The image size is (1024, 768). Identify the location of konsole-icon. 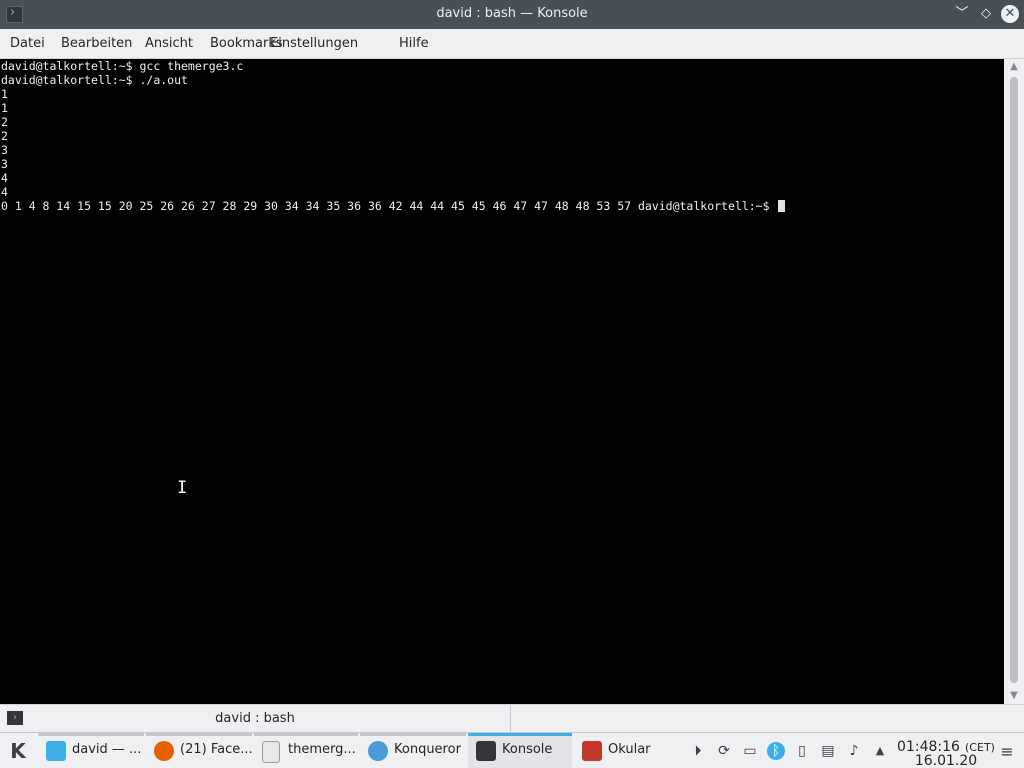
(486, 751).